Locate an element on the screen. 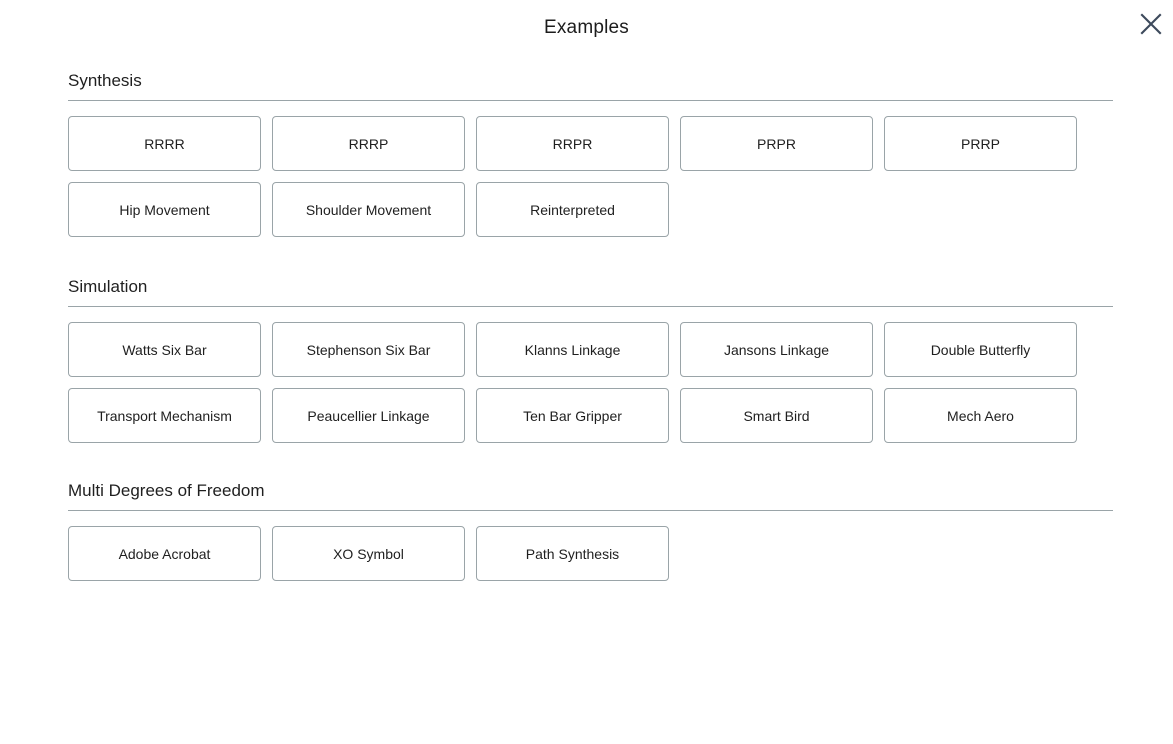 The height and width of the screenshot is (744, 1173). example-button-rrpr: RRPR is located at coordinates (572, 143).